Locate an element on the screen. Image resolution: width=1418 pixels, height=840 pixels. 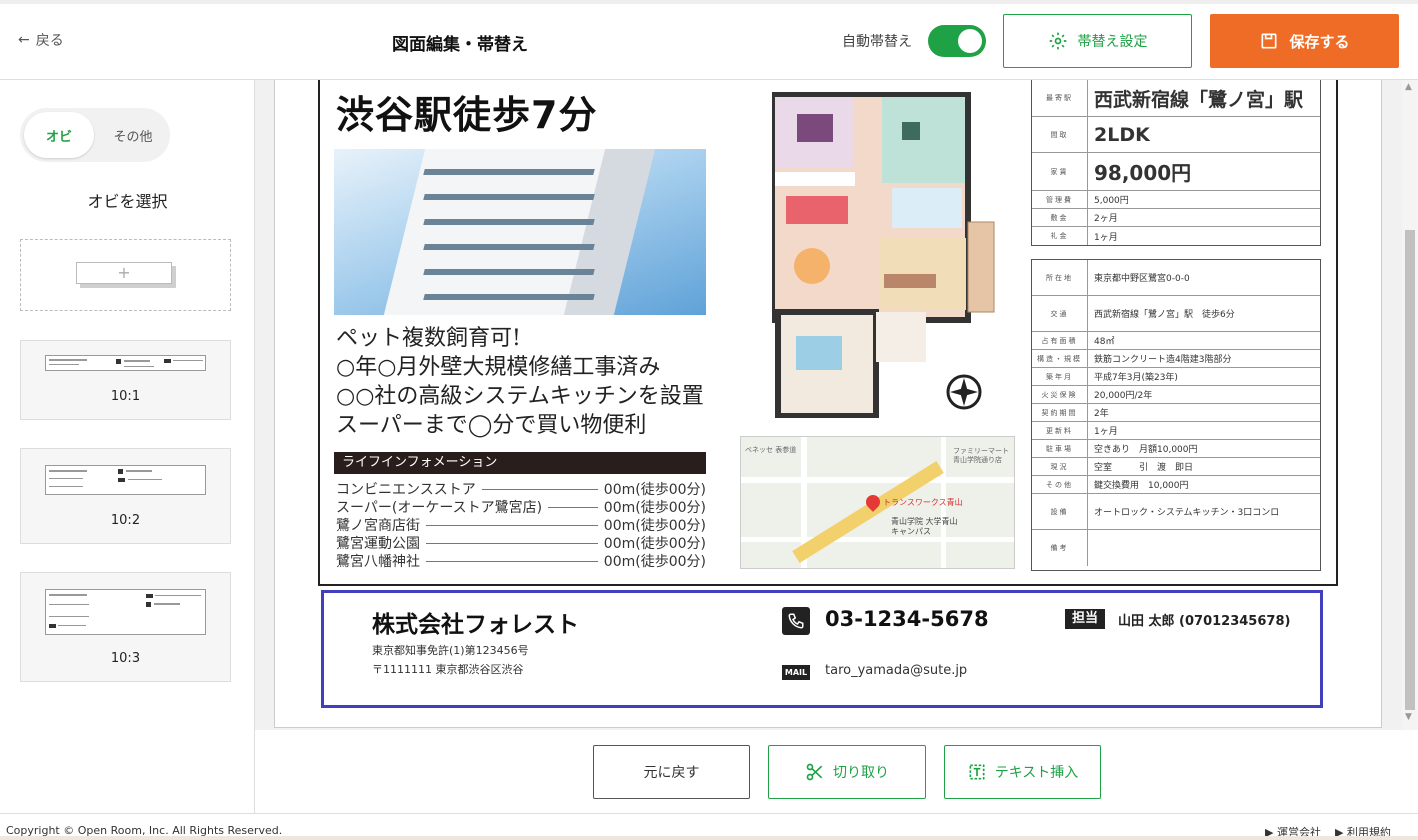
spec-row: 間取 2LDK is located at coordinates (1176, 135).